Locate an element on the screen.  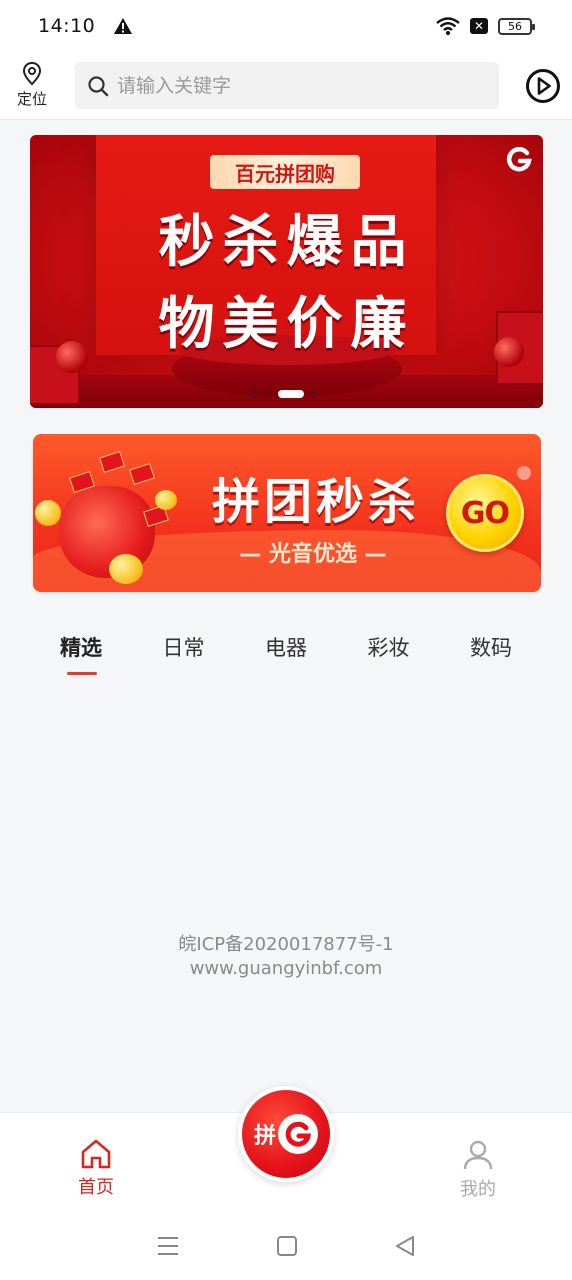
nav-profile-label: 我的 is located at coordinates (478, 1189).